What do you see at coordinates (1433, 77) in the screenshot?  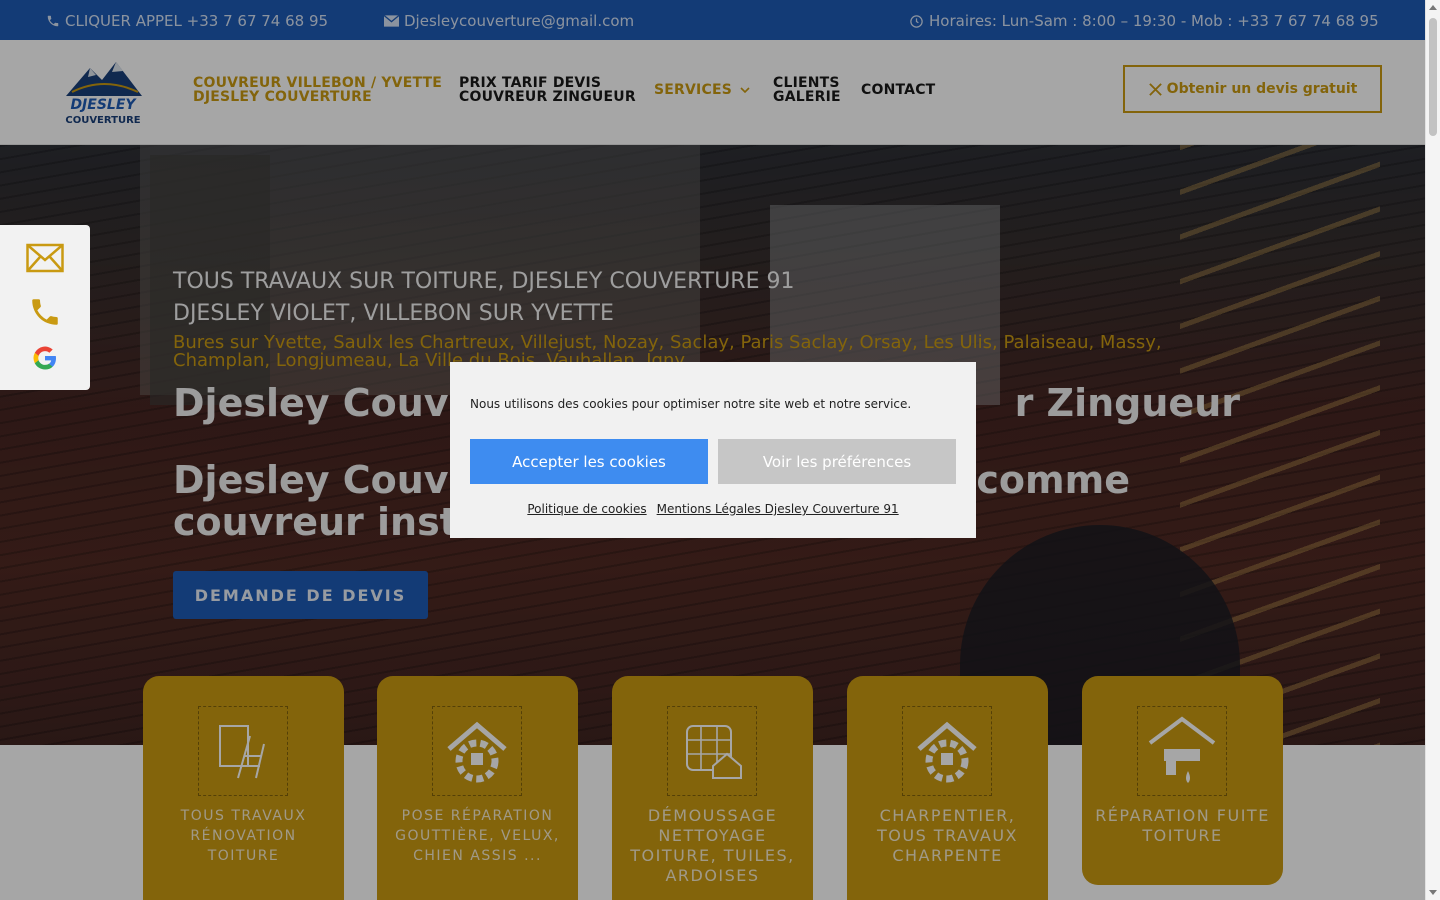 I see `scrollbar-thumb` at bounding box center [1433, 77].